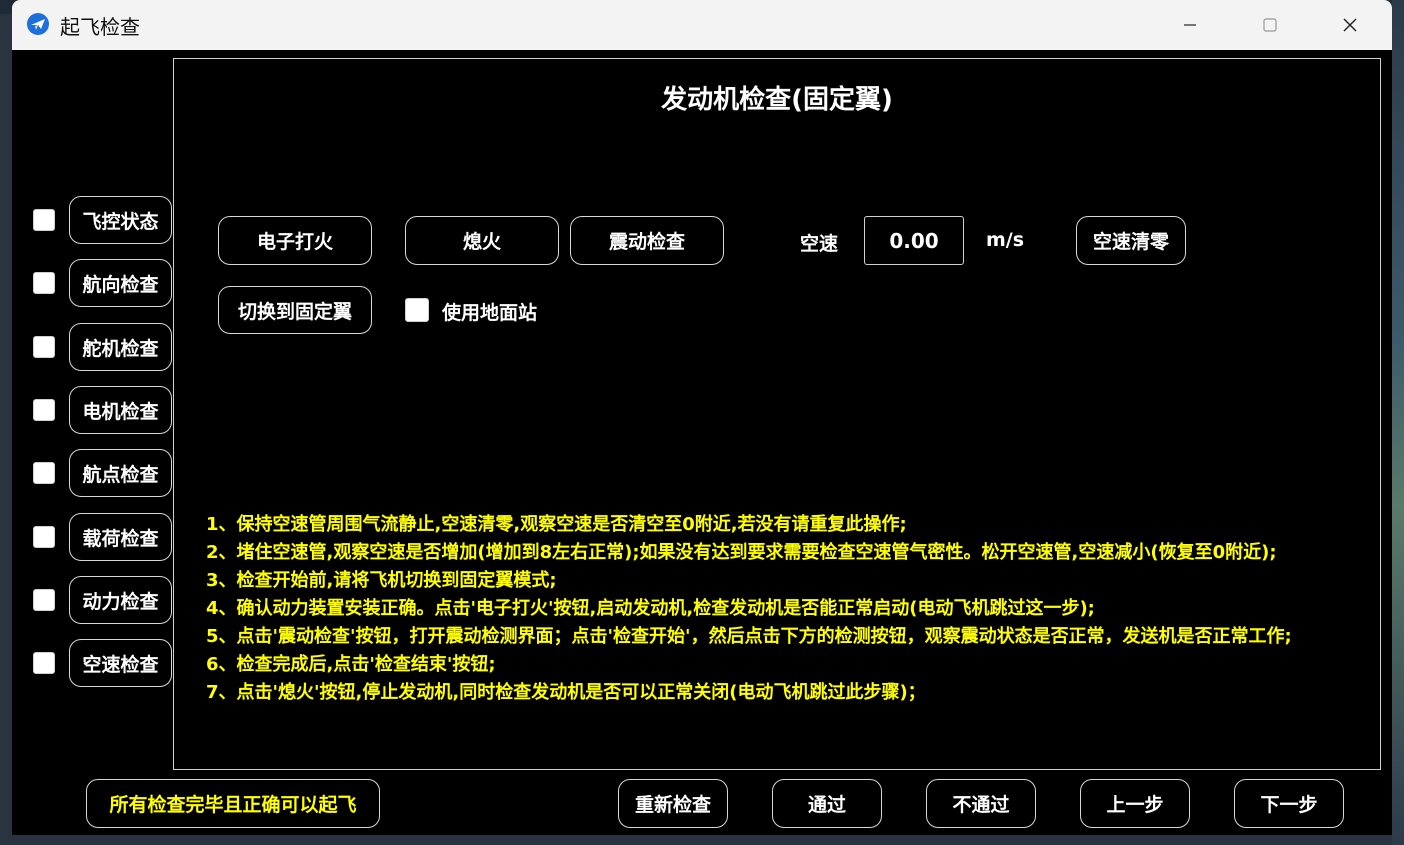 This screenshot has height=845, width=1404. What do you see at coordinates (44, 537) in the screenshot?
I see `payload-checkbox` at bounding box center [44, 537].